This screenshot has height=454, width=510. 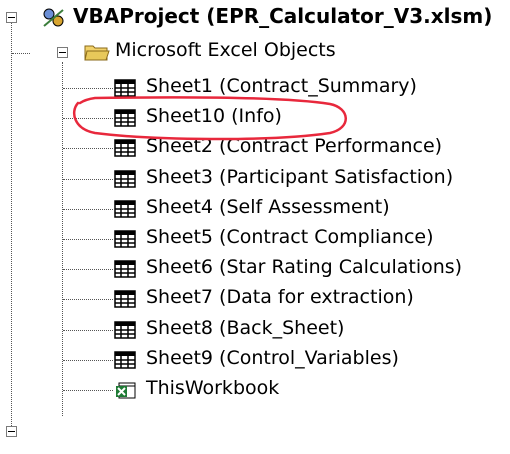 I want to click on tree-item-label: Sheet3 (Participant Satisfaction), so click(x=300, y=177).